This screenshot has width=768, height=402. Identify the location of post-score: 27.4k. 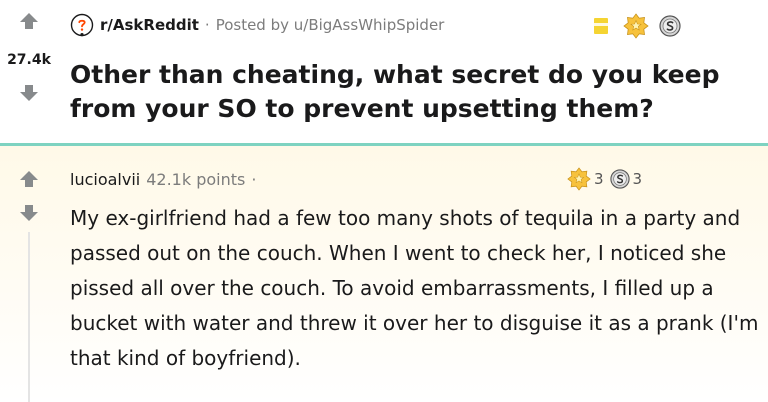
(29, 60).